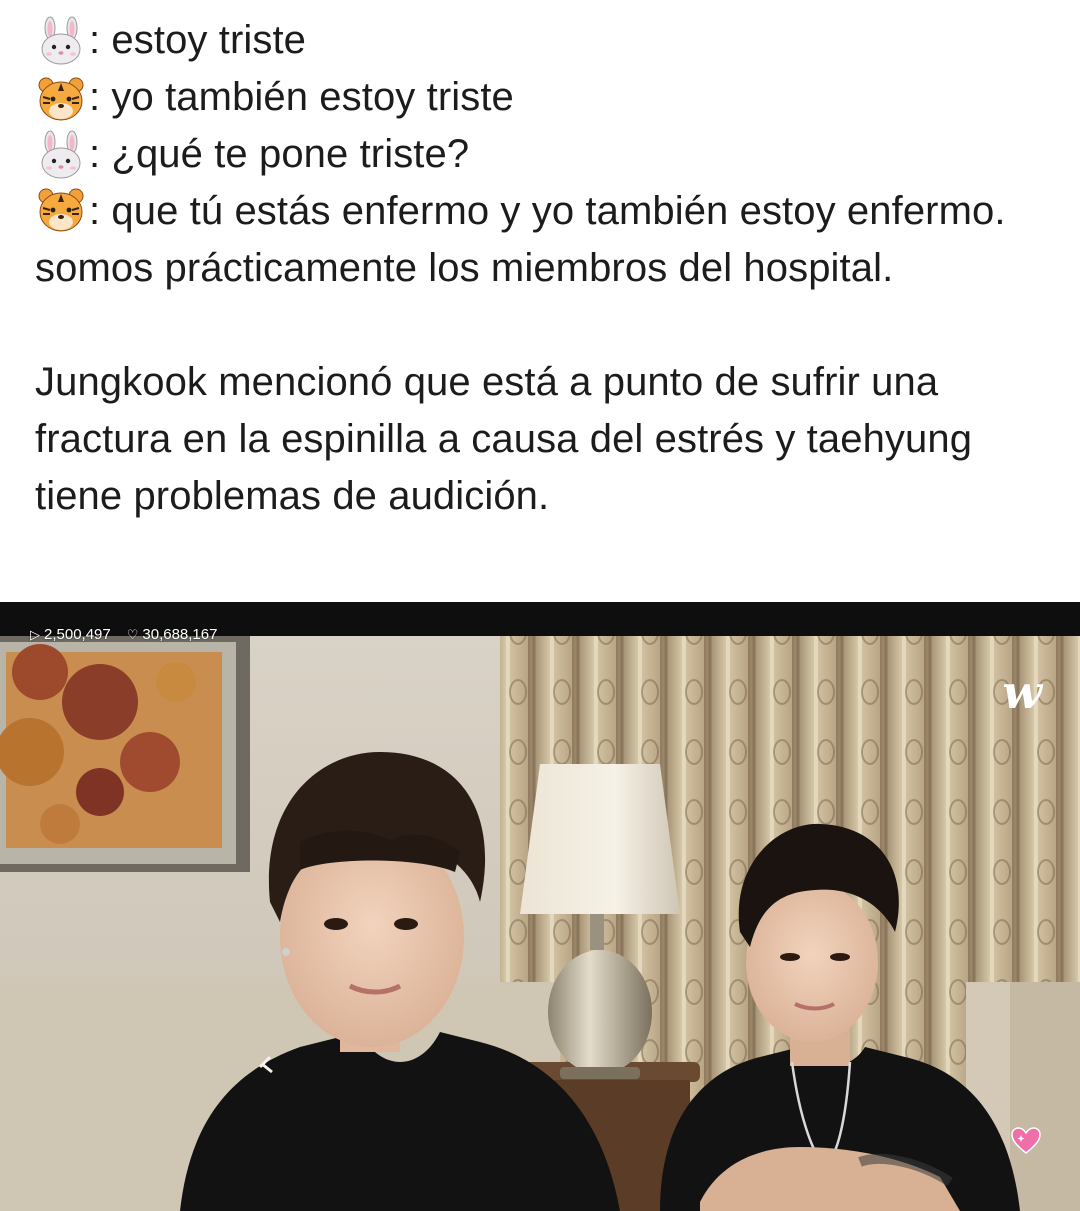 This screenshot has width=1080, height=1211. I want to click on likes-count: 30,688,167, so click(180, 634).